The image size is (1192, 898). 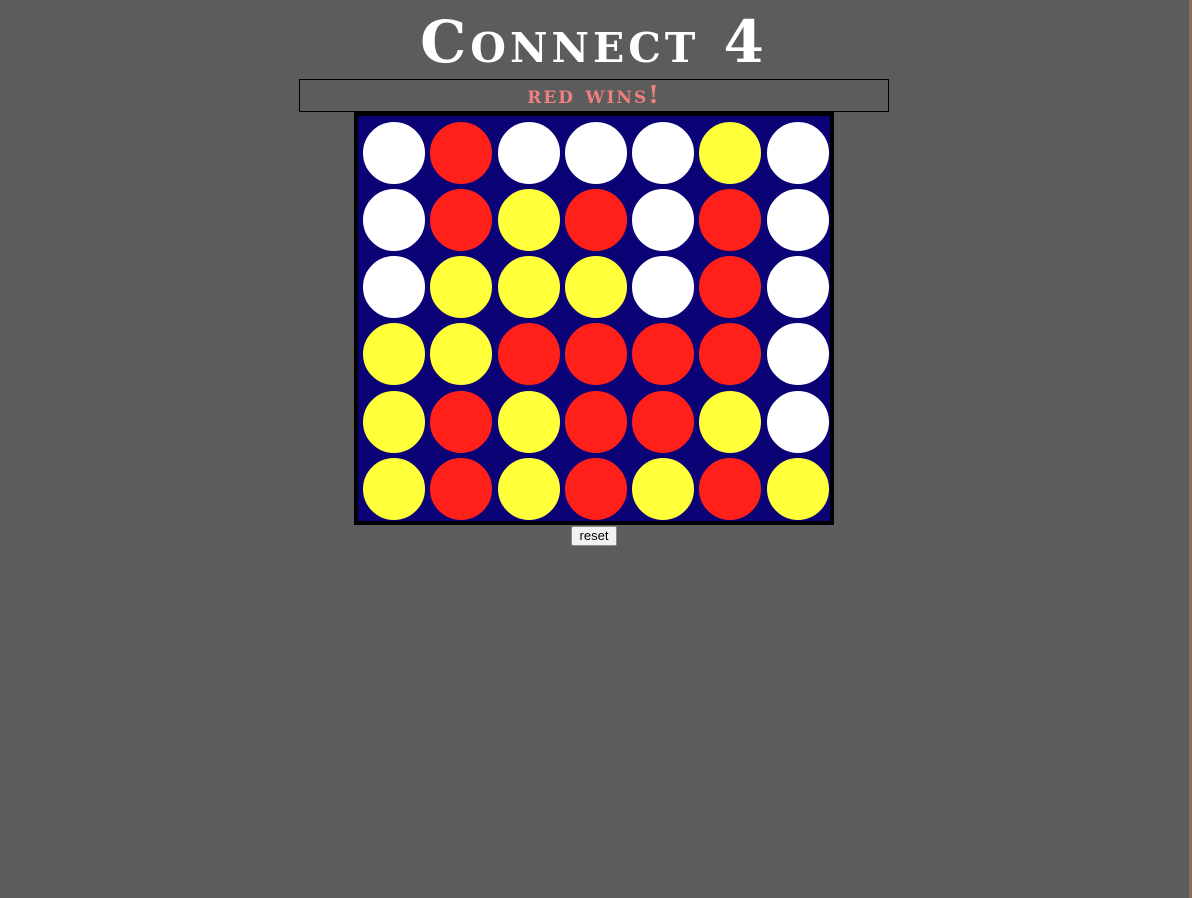 What do you see at coordinates (594, 95) in the screenshot?
I see `game-status: red wins!` at bounding box center [594, 95].